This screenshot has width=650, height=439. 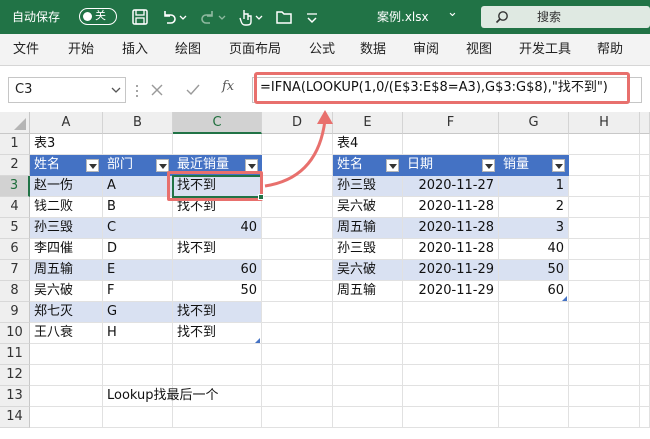 What do you see at coordinates (66, 270) in the screenshot?
I see `table3-cell-name: 周五输` at bounding box center [66, 270].